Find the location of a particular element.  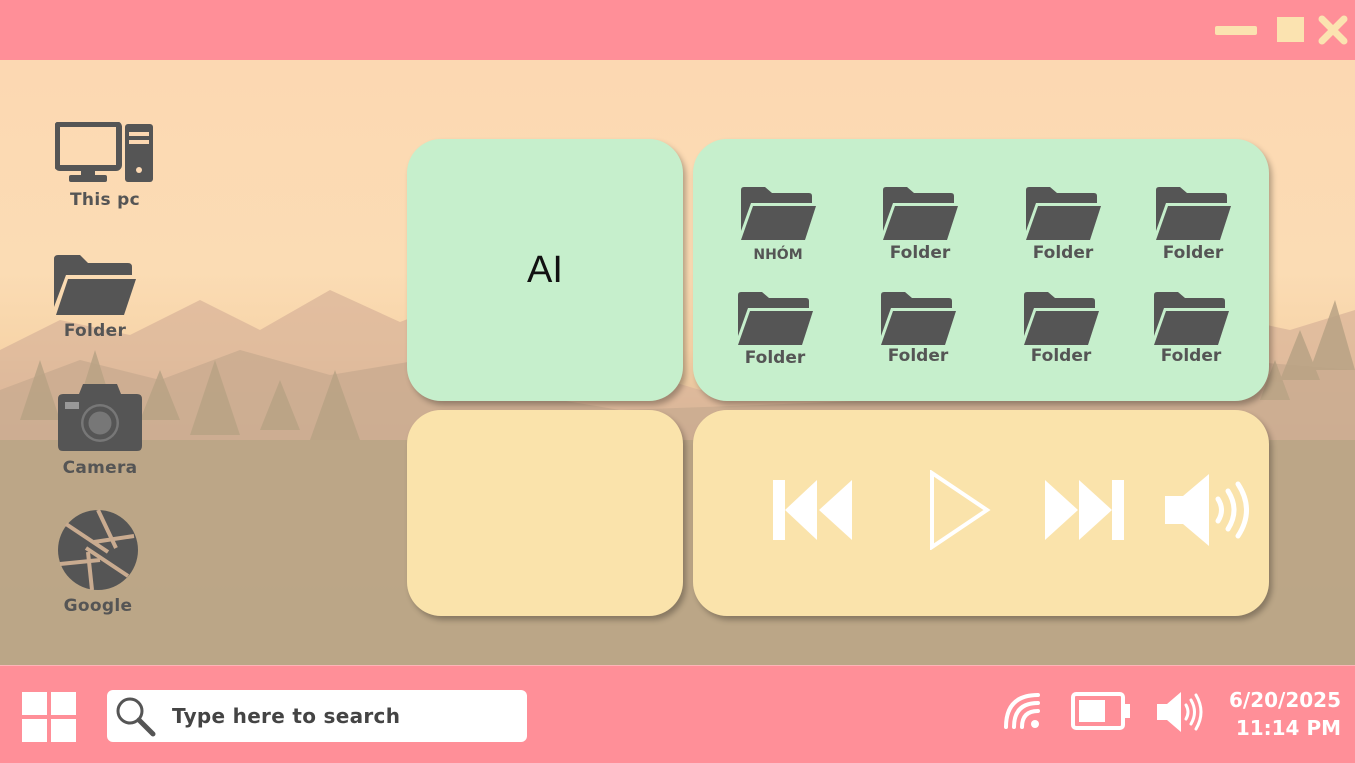

search-icon is located at coordinates (136, 717).